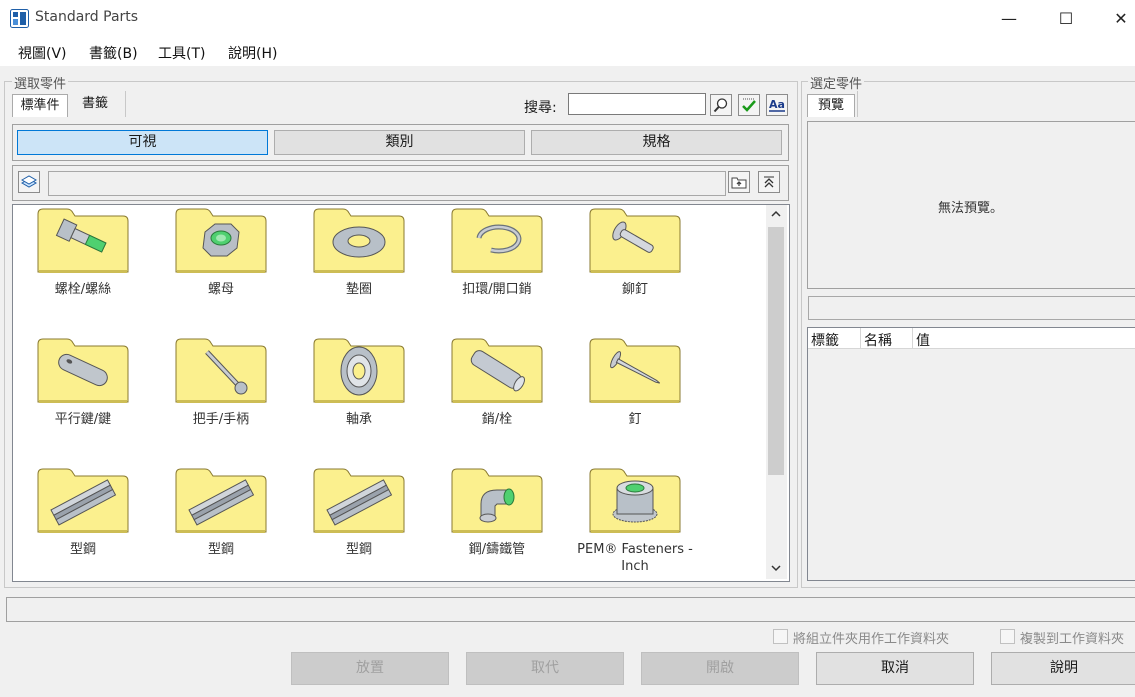 The width and height of the screenshot is (1135, 697). I want to click on preview-message: 無法預覽。, so click(971, 208).